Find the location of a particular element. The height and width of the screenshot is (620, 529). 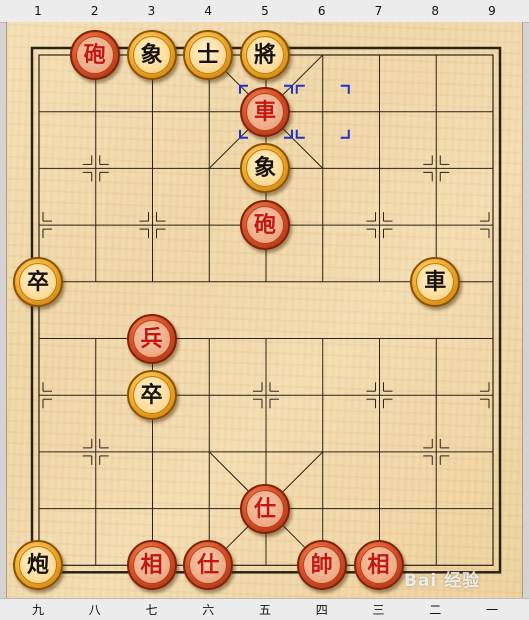

red-elephant-right-piece: 相 is located at coordinates (378, 565).